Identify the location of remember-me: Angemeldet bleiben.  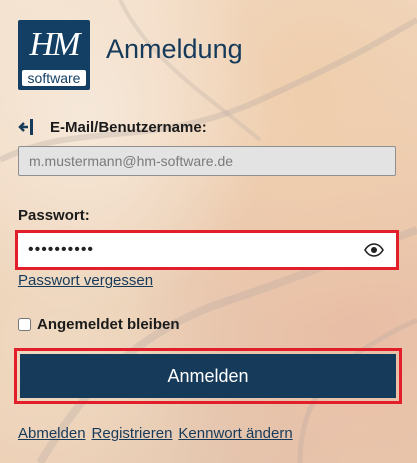
(99, 324).